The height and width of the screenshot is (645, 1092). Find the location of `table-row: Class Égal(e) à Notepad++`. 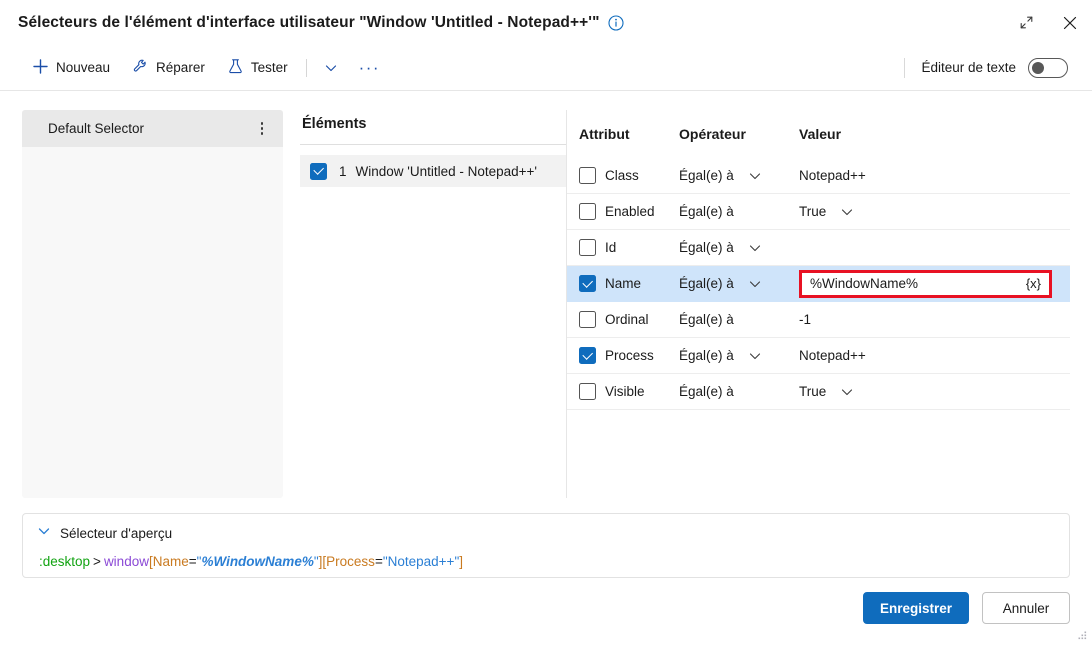

table-row: Class Égal(e) à Notepad++ is located at coordinates (818, 176).